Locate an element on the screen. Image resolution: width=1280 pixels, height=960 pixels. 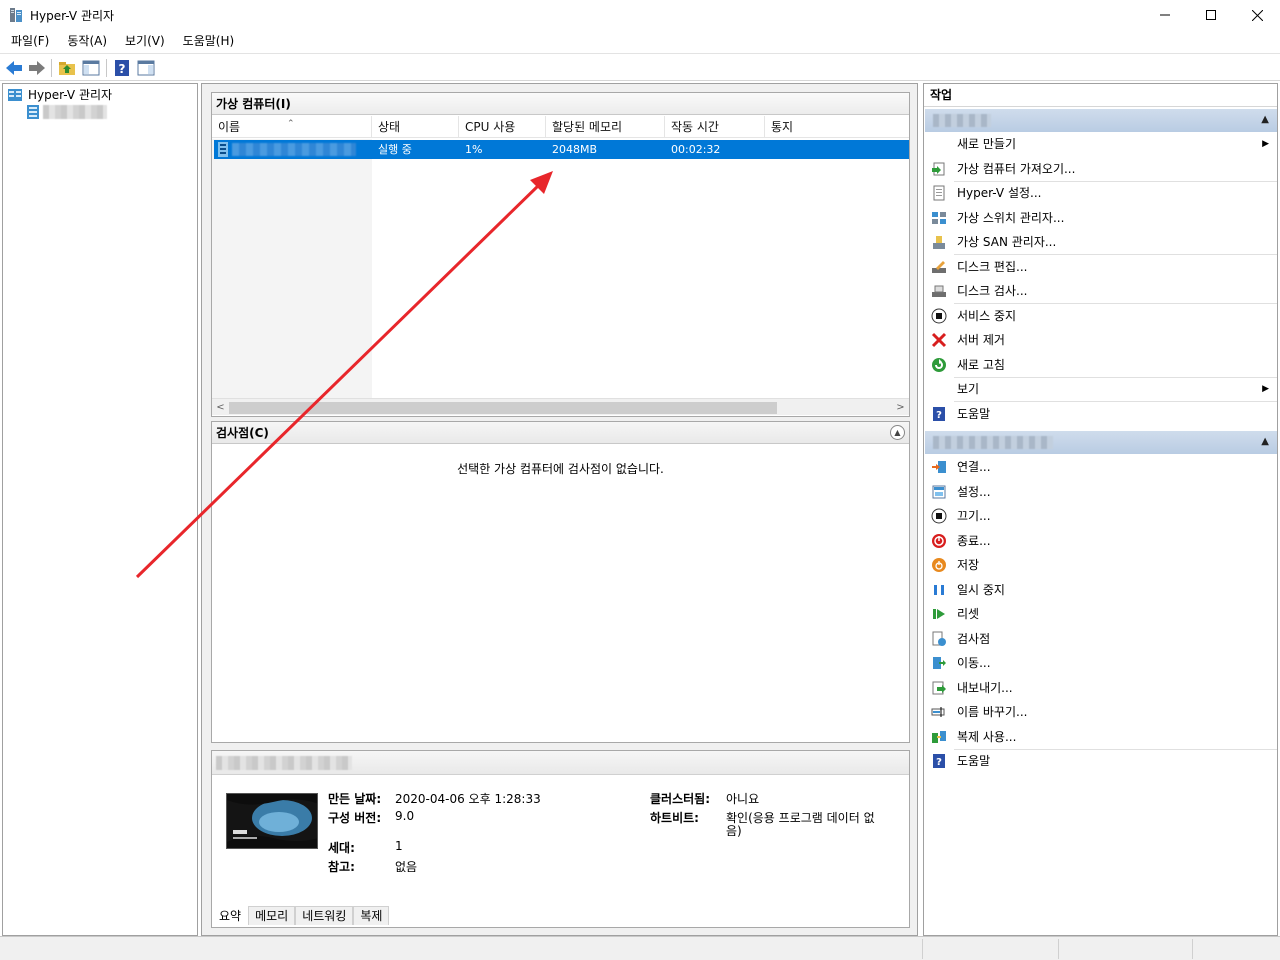
details-tabs: 요약 메모리 네트워킹 복제 is located at coordinates (301, 916).